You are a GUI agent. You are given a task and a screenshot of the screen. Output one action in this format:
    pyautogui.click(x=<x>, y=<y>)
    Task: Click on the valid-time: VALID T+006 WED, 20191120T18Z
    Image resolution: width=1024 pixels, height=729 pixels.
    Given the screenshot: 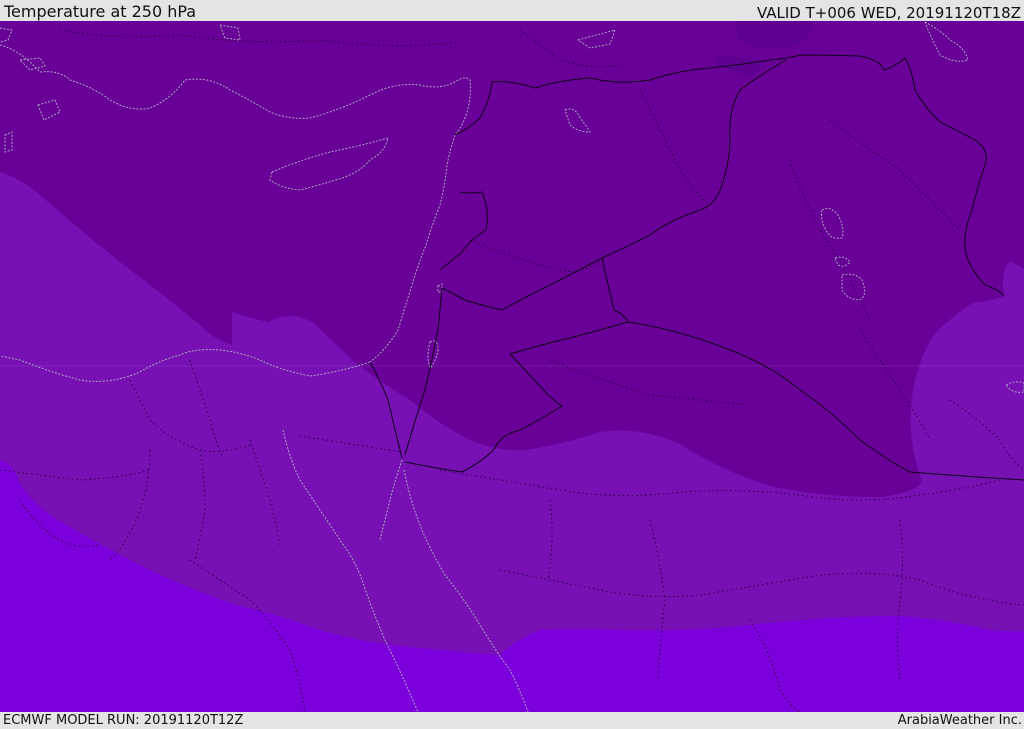 What is the action you would take?
    pyautogui.click(x=888, y=13)
    